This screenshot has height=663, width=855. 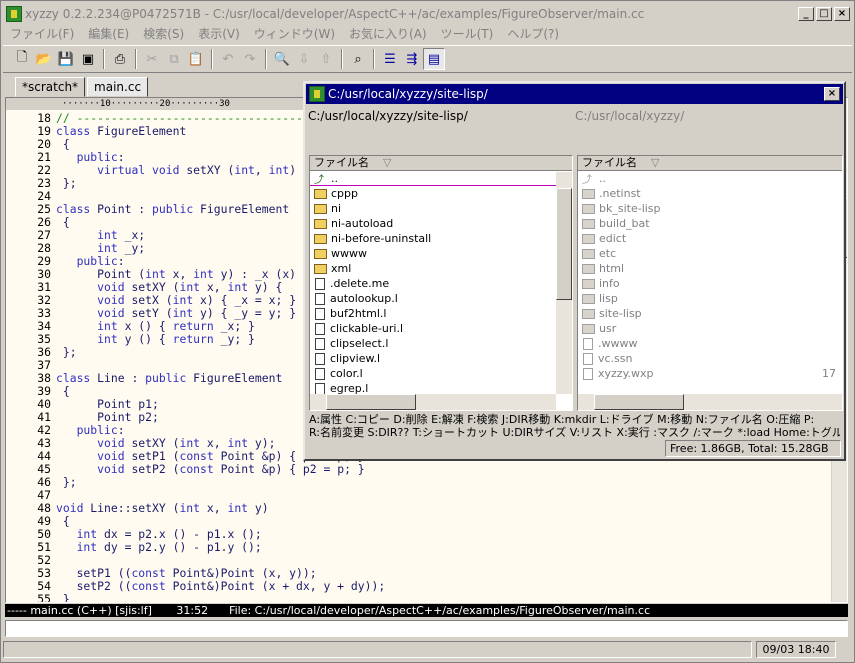 I want to click on folder-item: ni, so click(x=441, y=208).